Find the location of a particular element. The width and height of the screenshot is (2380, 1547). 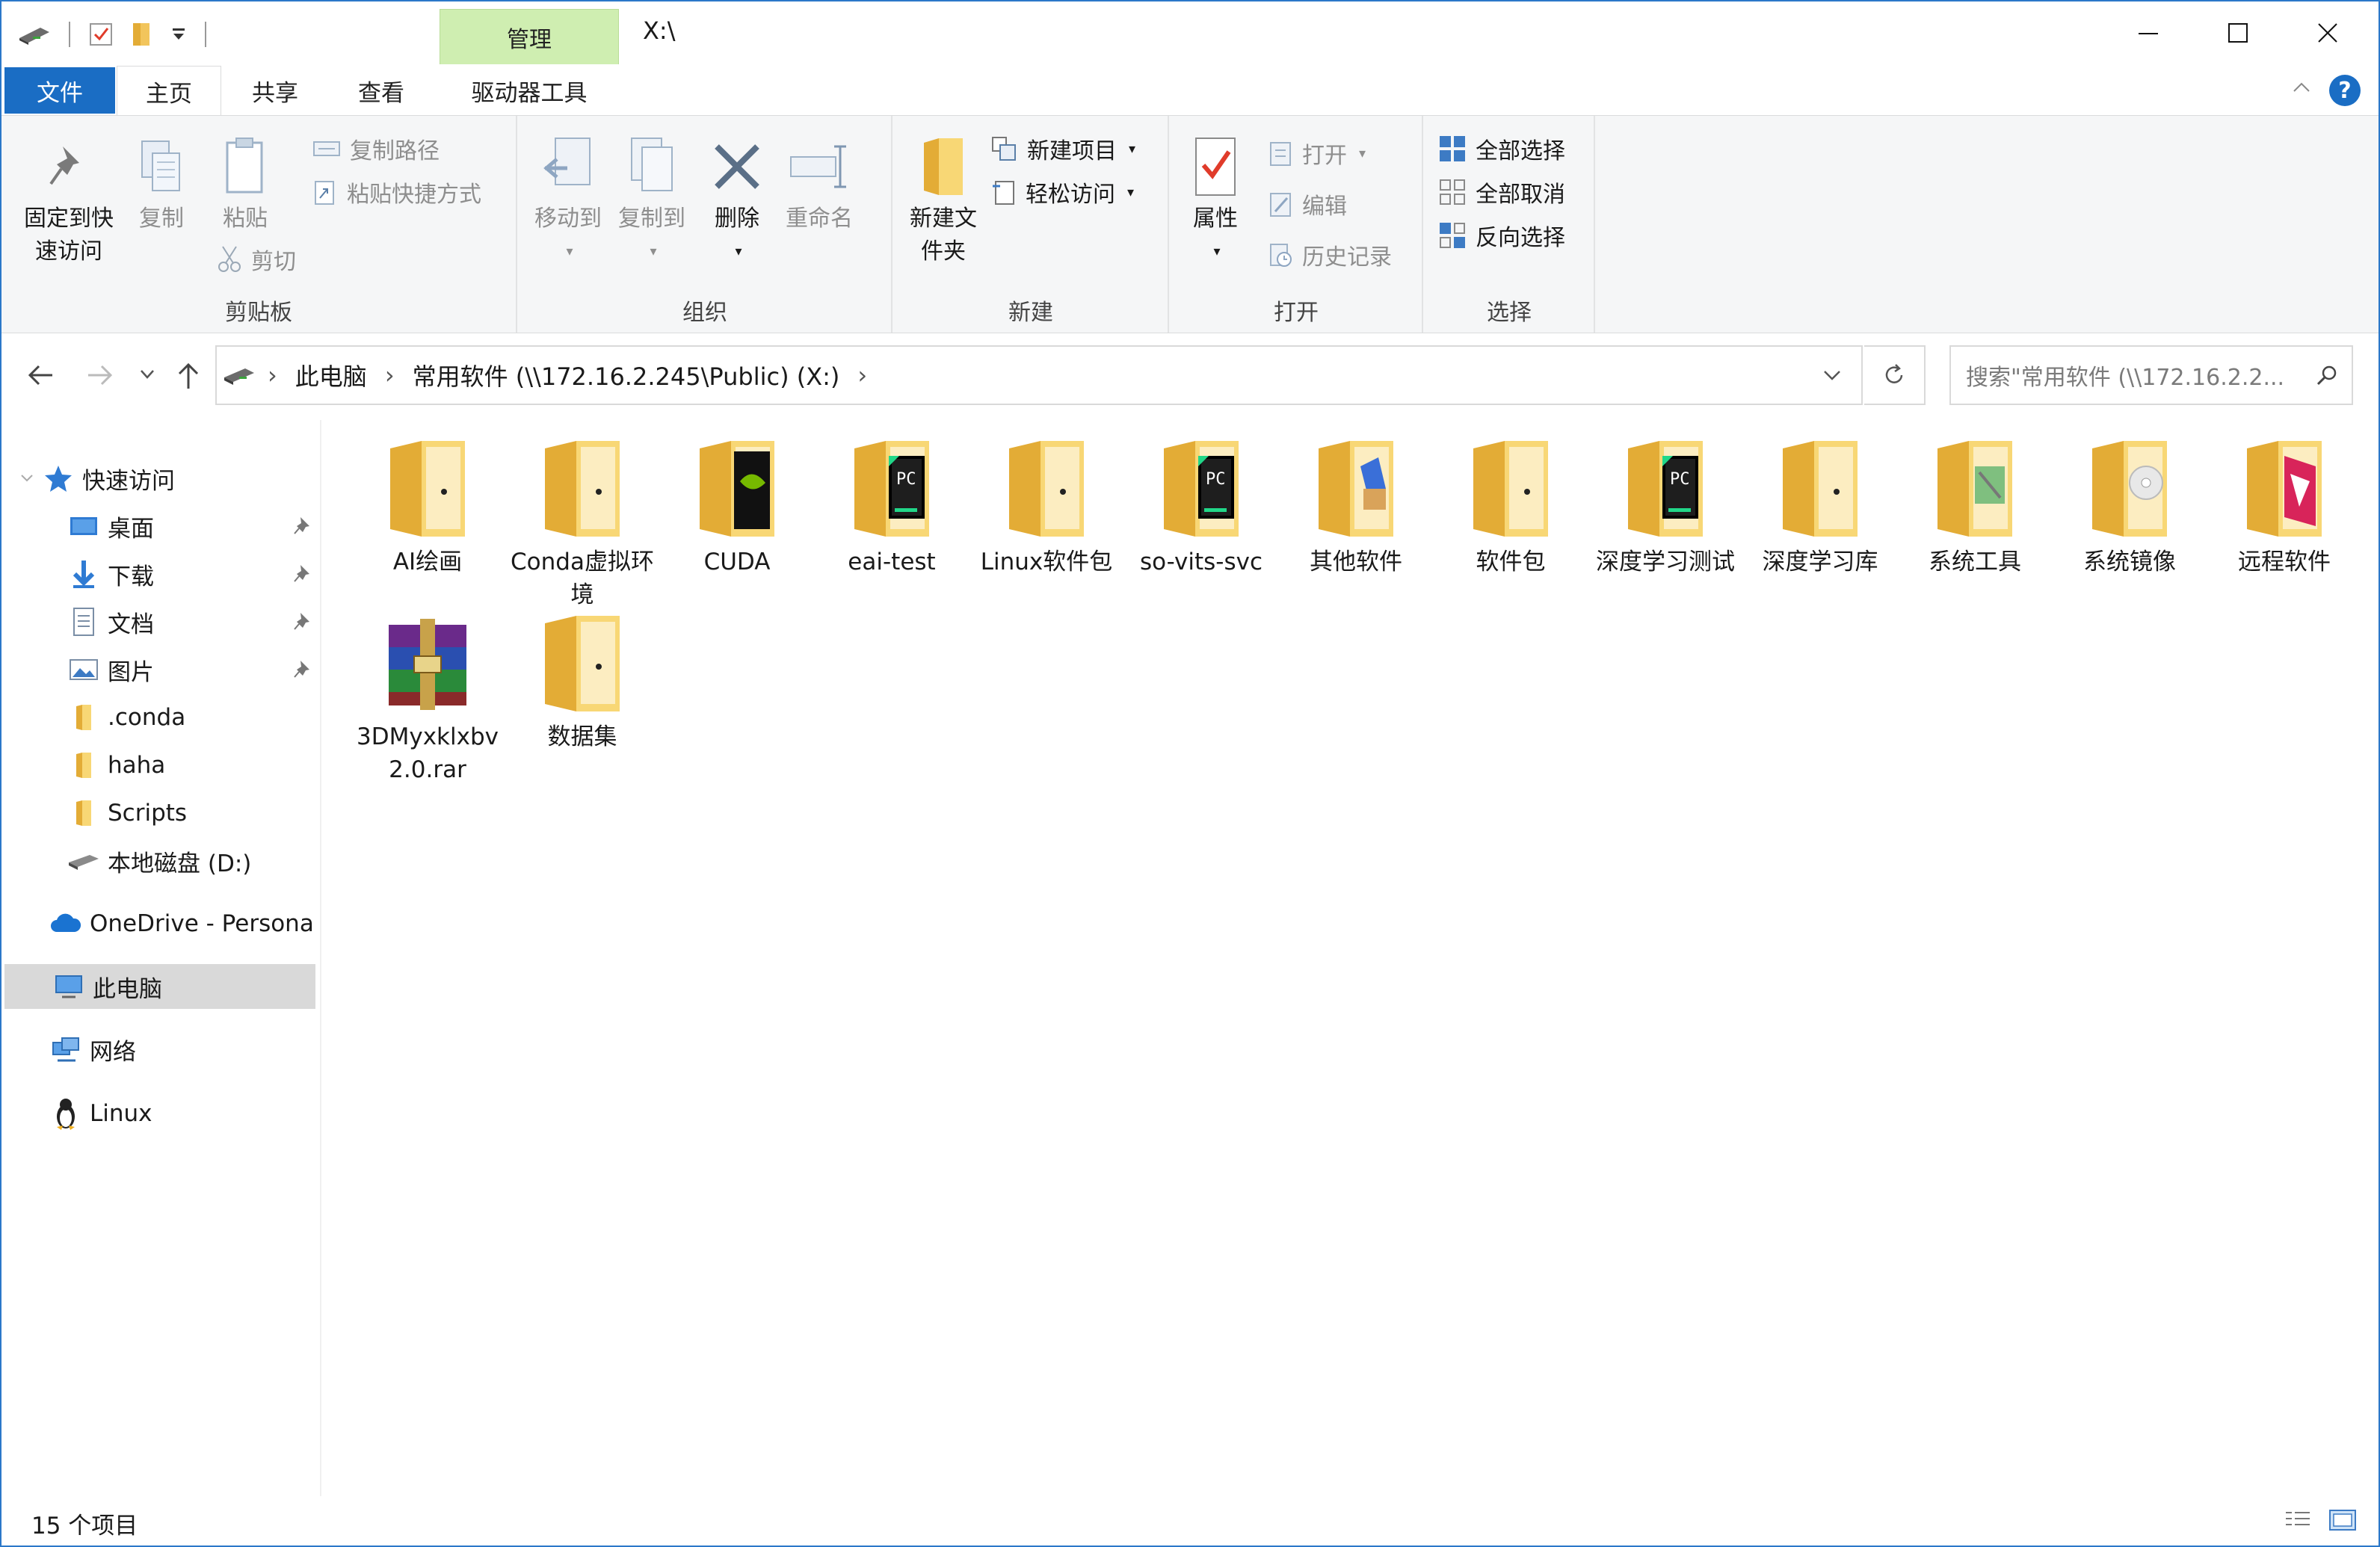

up-button is located at coordinates (188, 375).